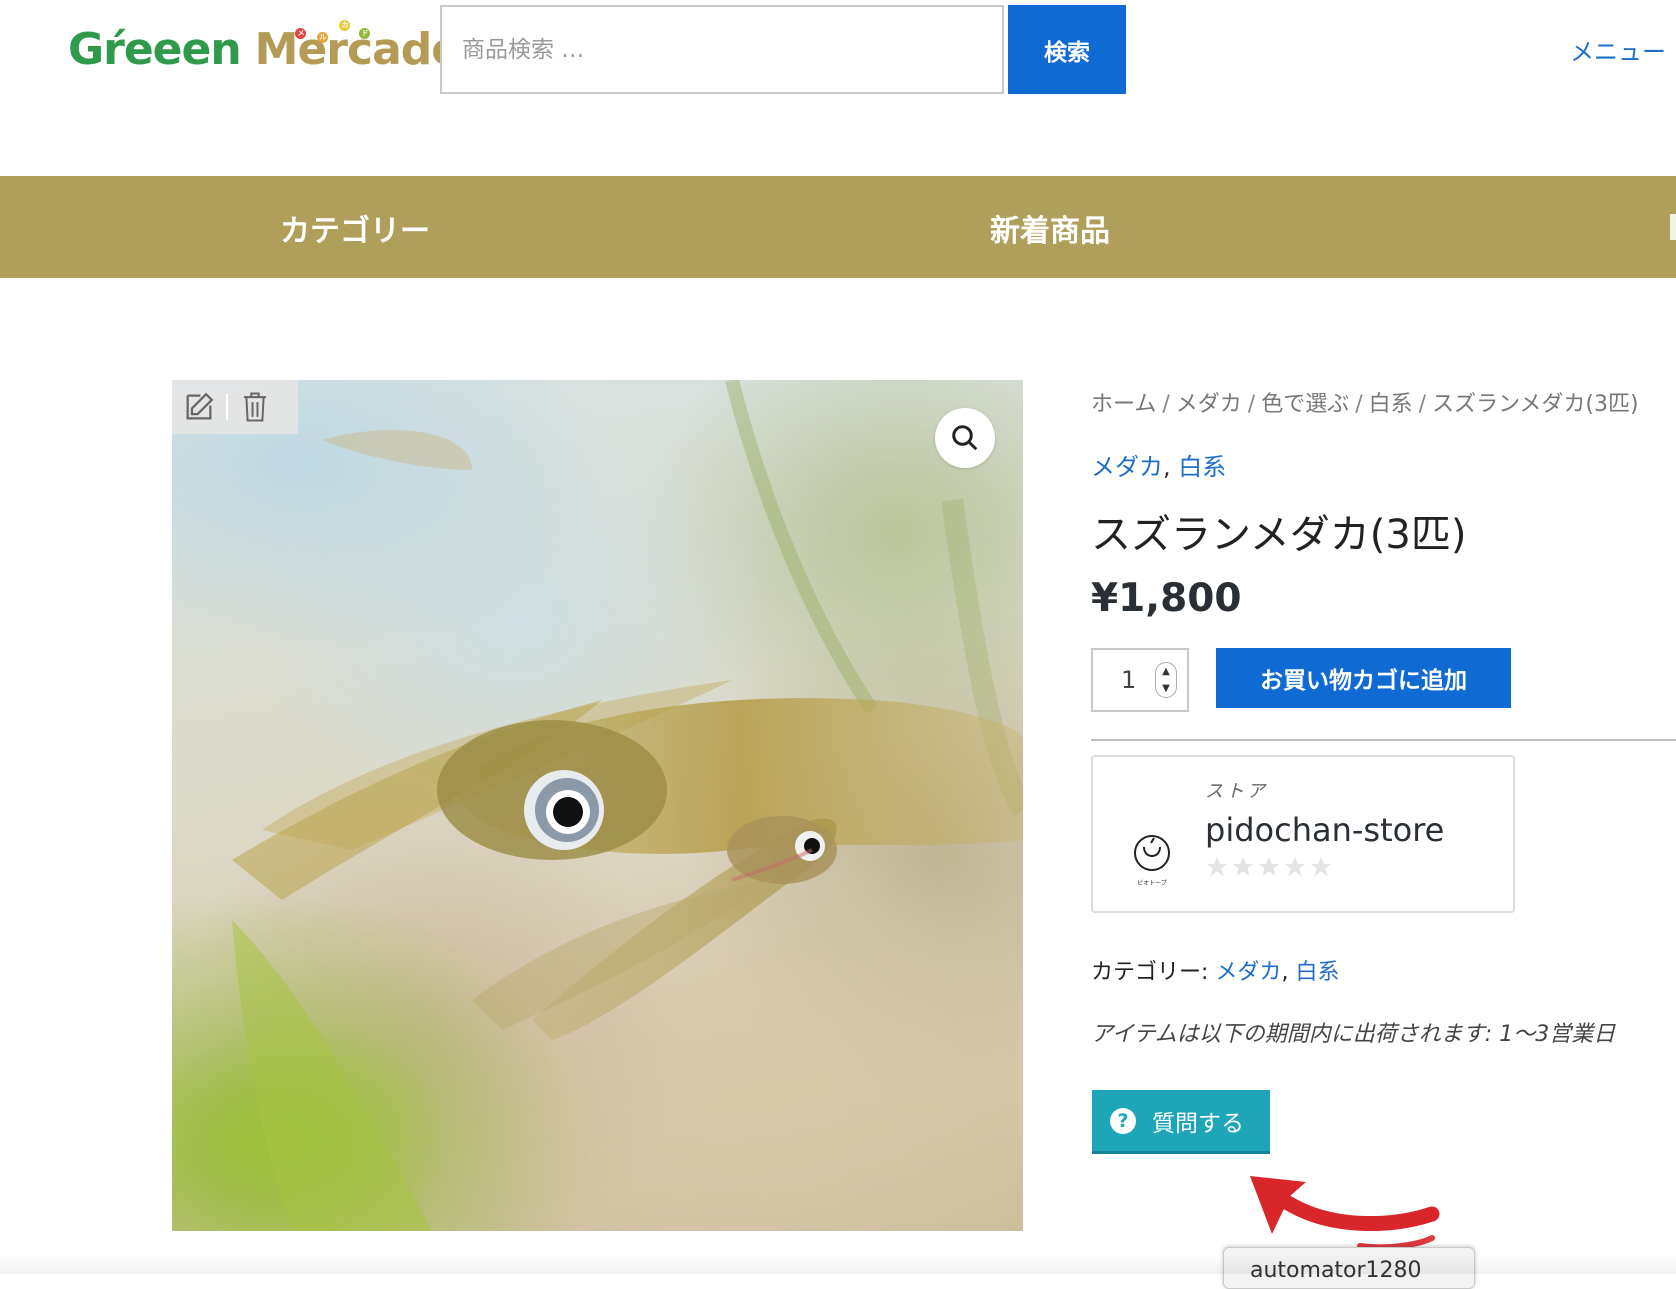 The width and height of the screenshot is (1676, 1289). Describe the element at coordinates (838, 227) in the screenshot. I see `main-nav: カテゴリー 新着商品` at that location.